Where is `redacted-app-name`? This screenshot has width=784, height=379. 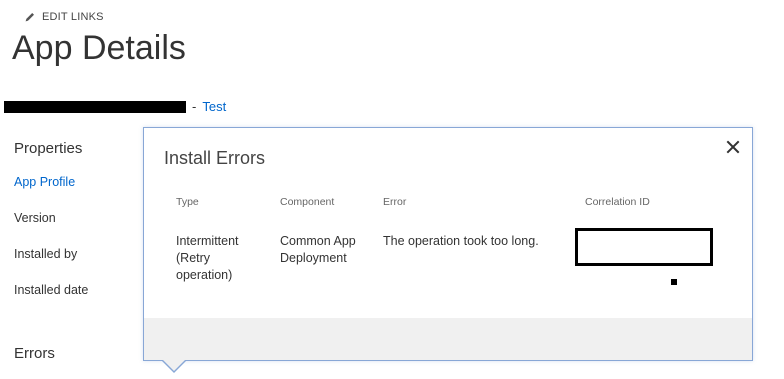
redacted-app-name is located at coordinates (95, 106).